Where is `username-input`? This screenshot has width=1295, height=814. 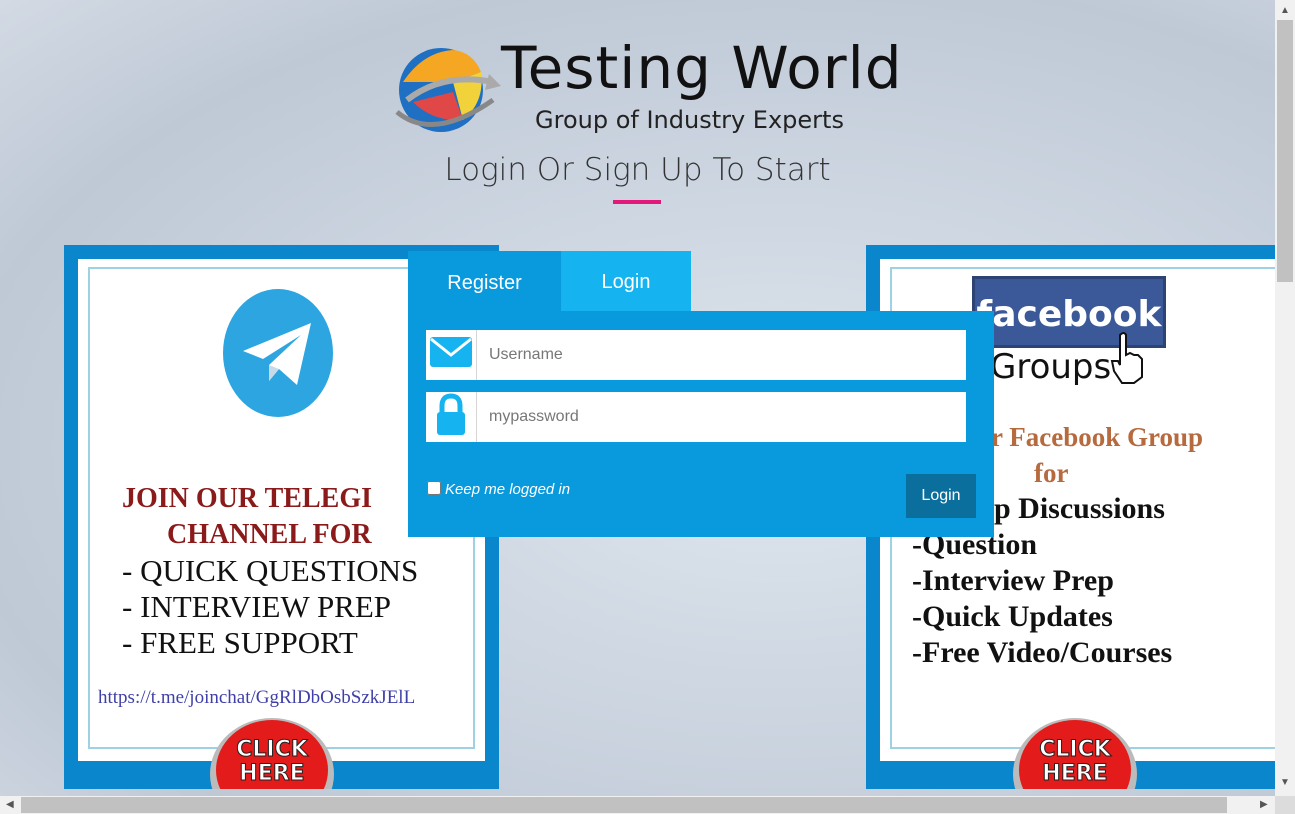 username-input is located at coordinates (723, 355).